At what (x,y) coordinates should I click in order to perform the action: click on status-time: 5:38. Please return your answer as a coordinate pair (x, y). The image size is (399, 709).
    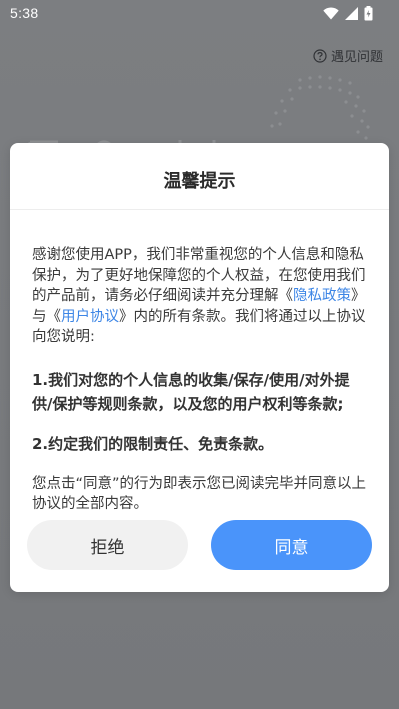
    Looking at the image, I should click on (24, 13).